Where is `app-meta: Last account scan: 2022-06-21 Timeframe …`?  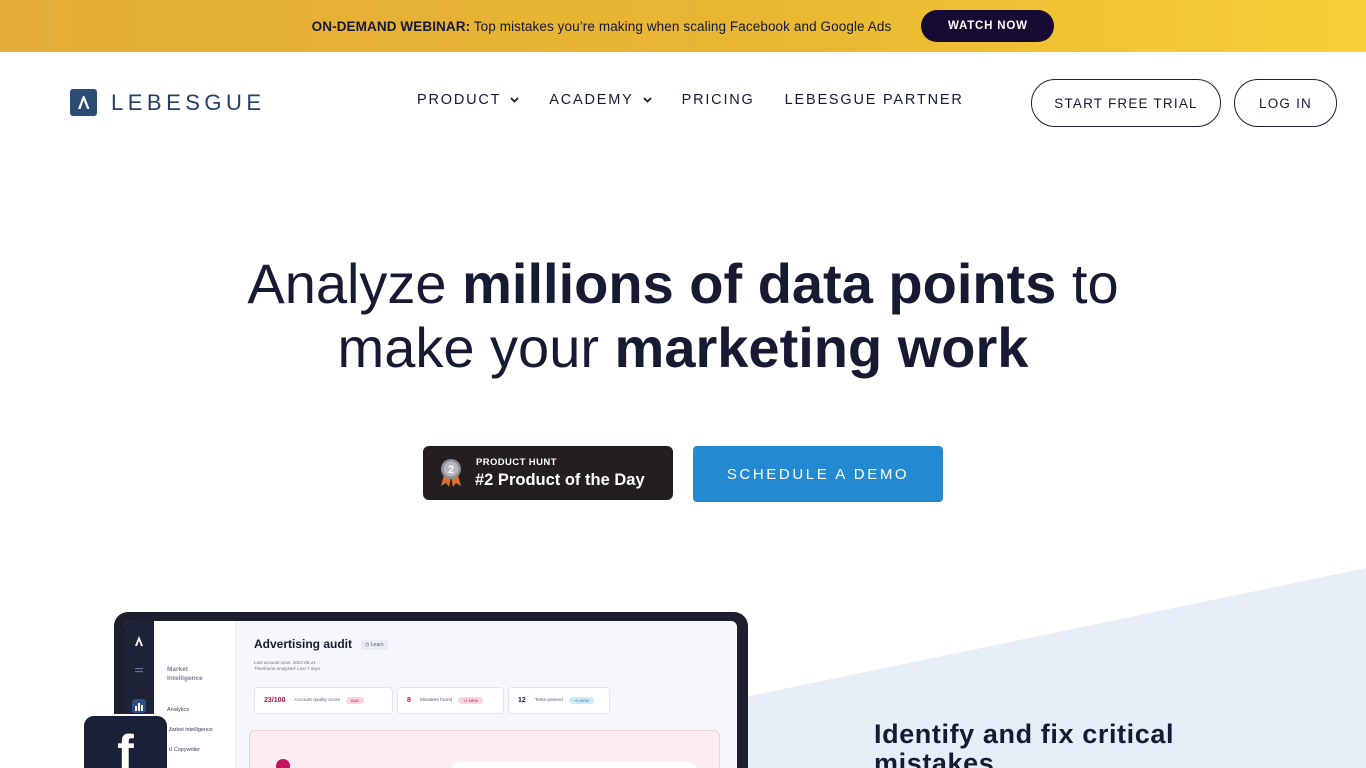
app-meta: Last account scan: 2022-06-21 Timeframe … is located at coordinates (287, 666).